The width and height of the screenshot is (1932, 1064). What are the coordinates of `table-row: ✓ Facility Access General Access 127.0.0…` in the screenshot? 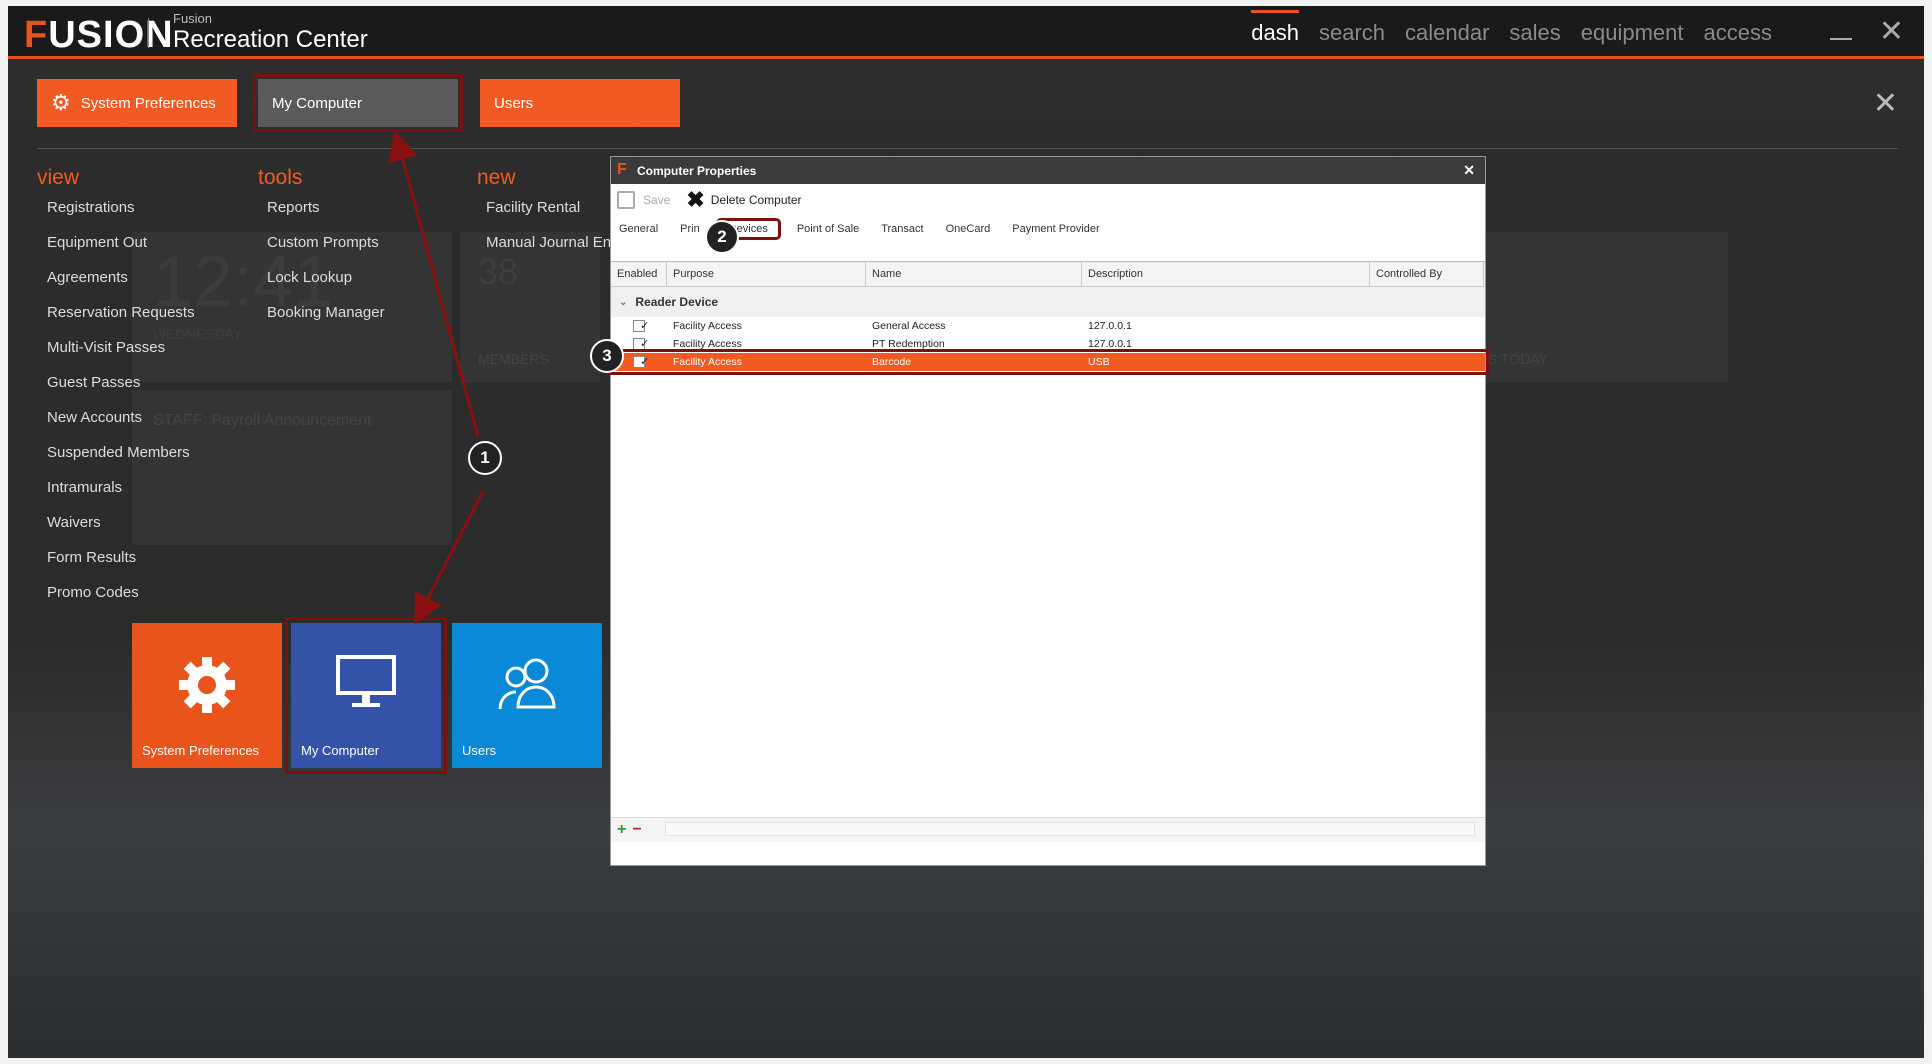 It's located at (1048, 326).